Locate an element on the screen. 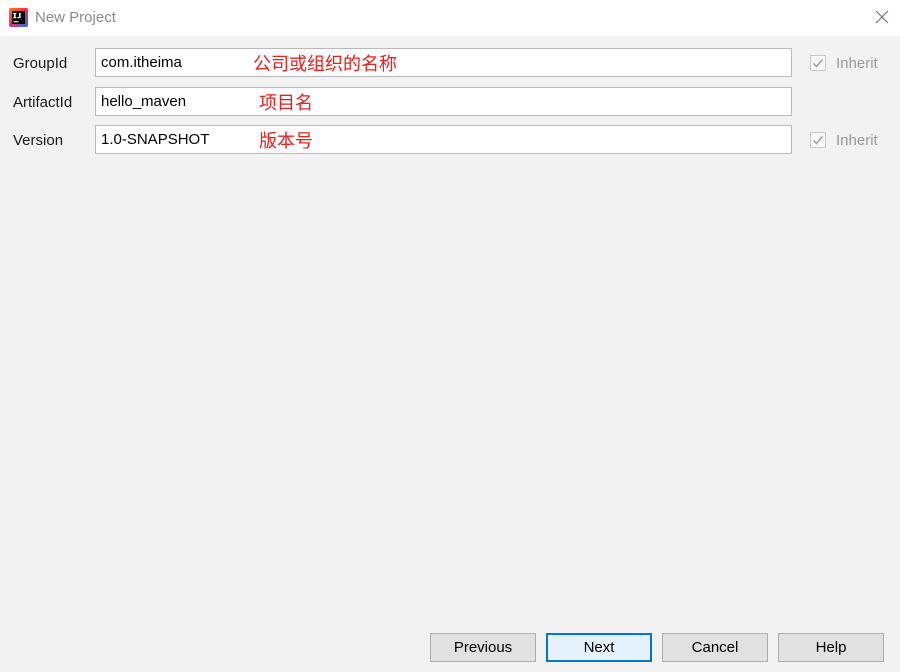  artifact-id-label: ArtifactId is located at coordinates (43, 102).